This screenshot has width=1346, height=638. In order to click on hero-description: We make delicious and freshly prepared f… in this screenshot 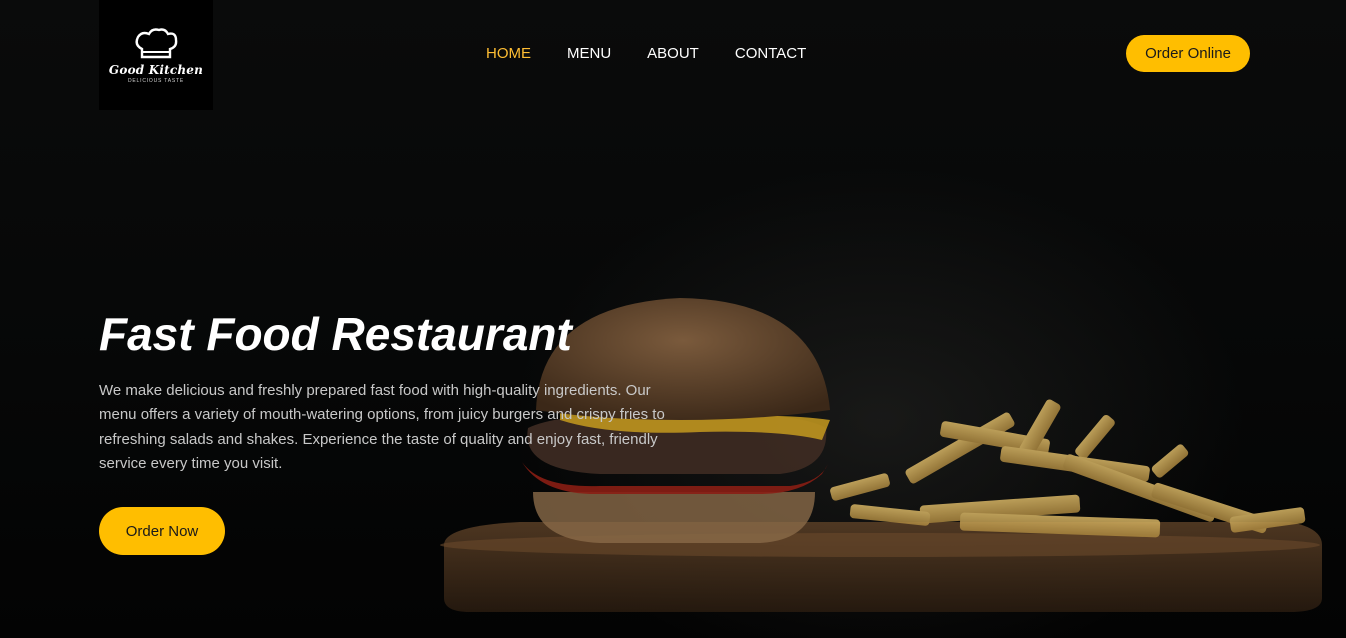, I will do `click(382, 427)`.